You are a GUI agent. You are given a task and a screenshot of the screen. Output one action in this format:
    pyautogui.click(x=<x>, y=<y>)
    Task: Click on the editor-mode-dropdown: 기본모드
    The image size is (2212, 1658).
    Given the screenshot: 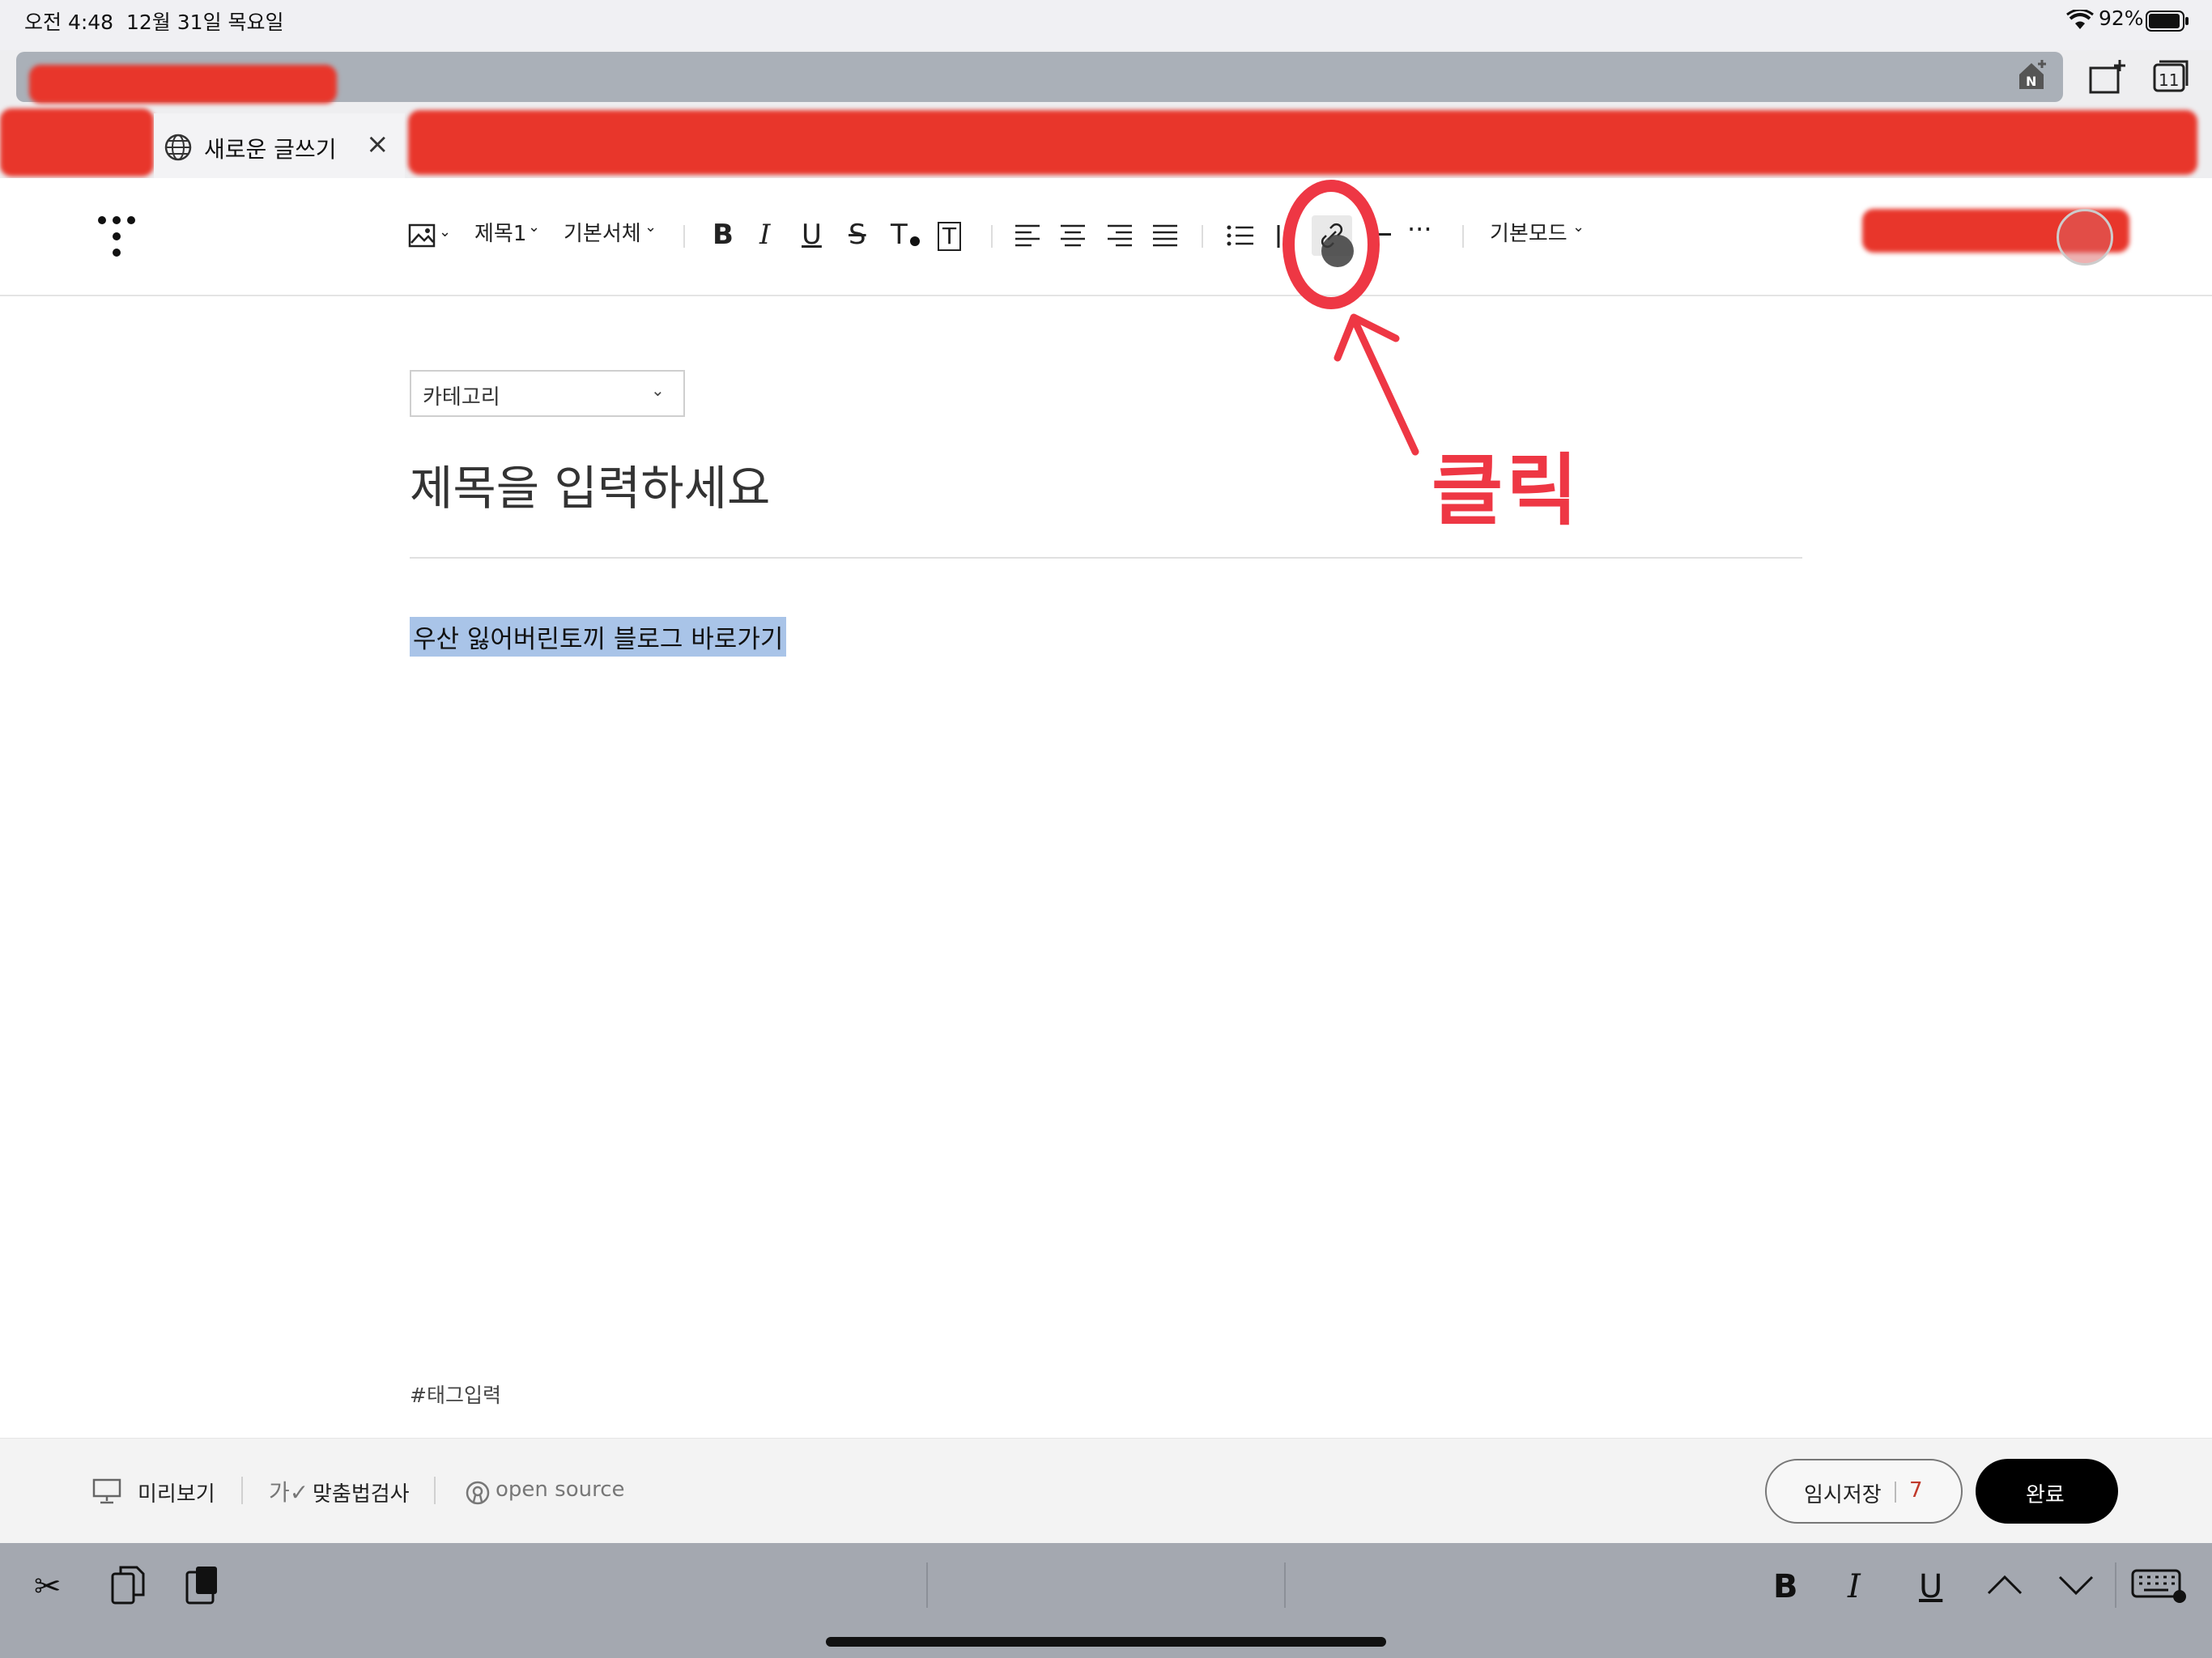 What is the action you would take?
    pyautogui.click(x=1529, y=232)
    